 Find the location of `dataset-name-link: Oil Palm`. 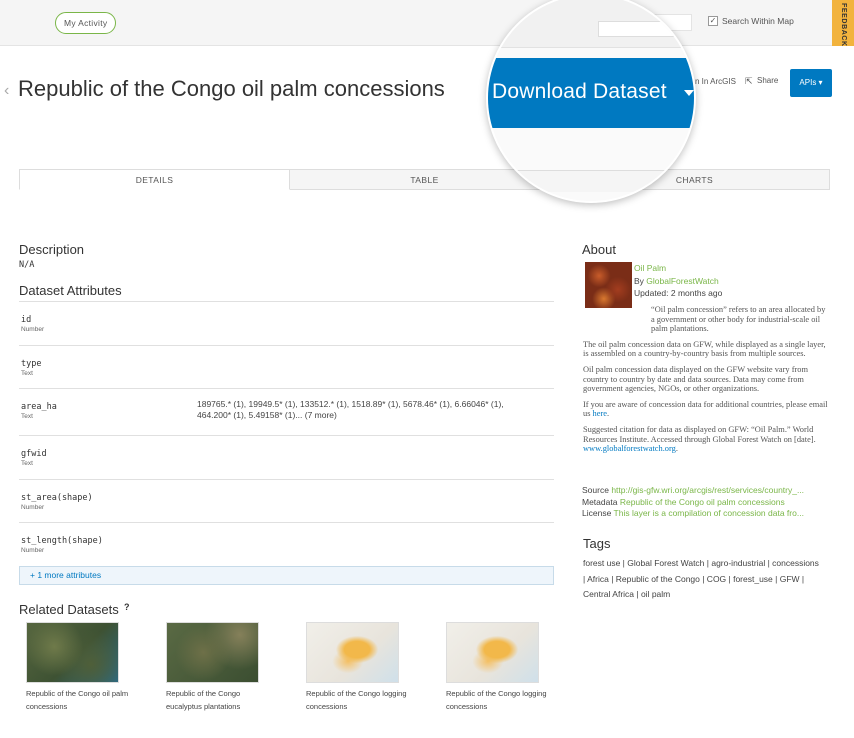

dataset-name-link: Oil Palm is located at coordinates (650, 268).